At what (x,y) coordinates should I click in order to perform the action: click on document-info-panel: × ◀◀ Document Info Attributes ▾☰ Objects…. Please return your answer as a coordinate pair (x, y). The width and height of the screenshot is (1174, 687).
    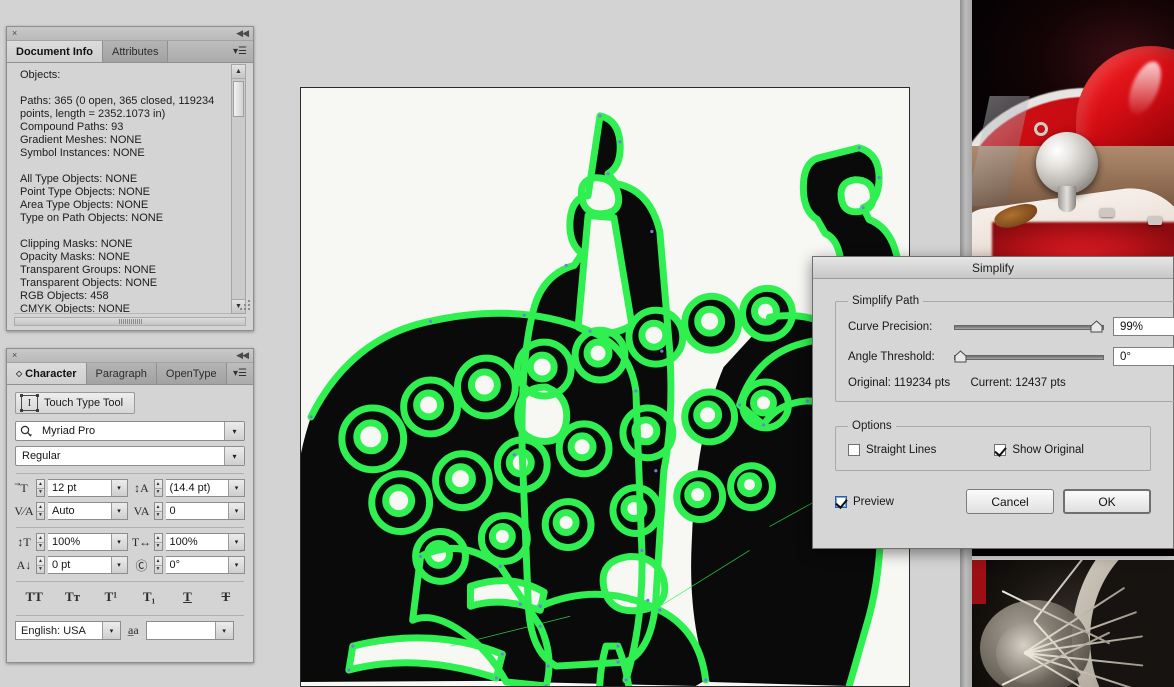
    Looking at the image, I should click on (130, 178).